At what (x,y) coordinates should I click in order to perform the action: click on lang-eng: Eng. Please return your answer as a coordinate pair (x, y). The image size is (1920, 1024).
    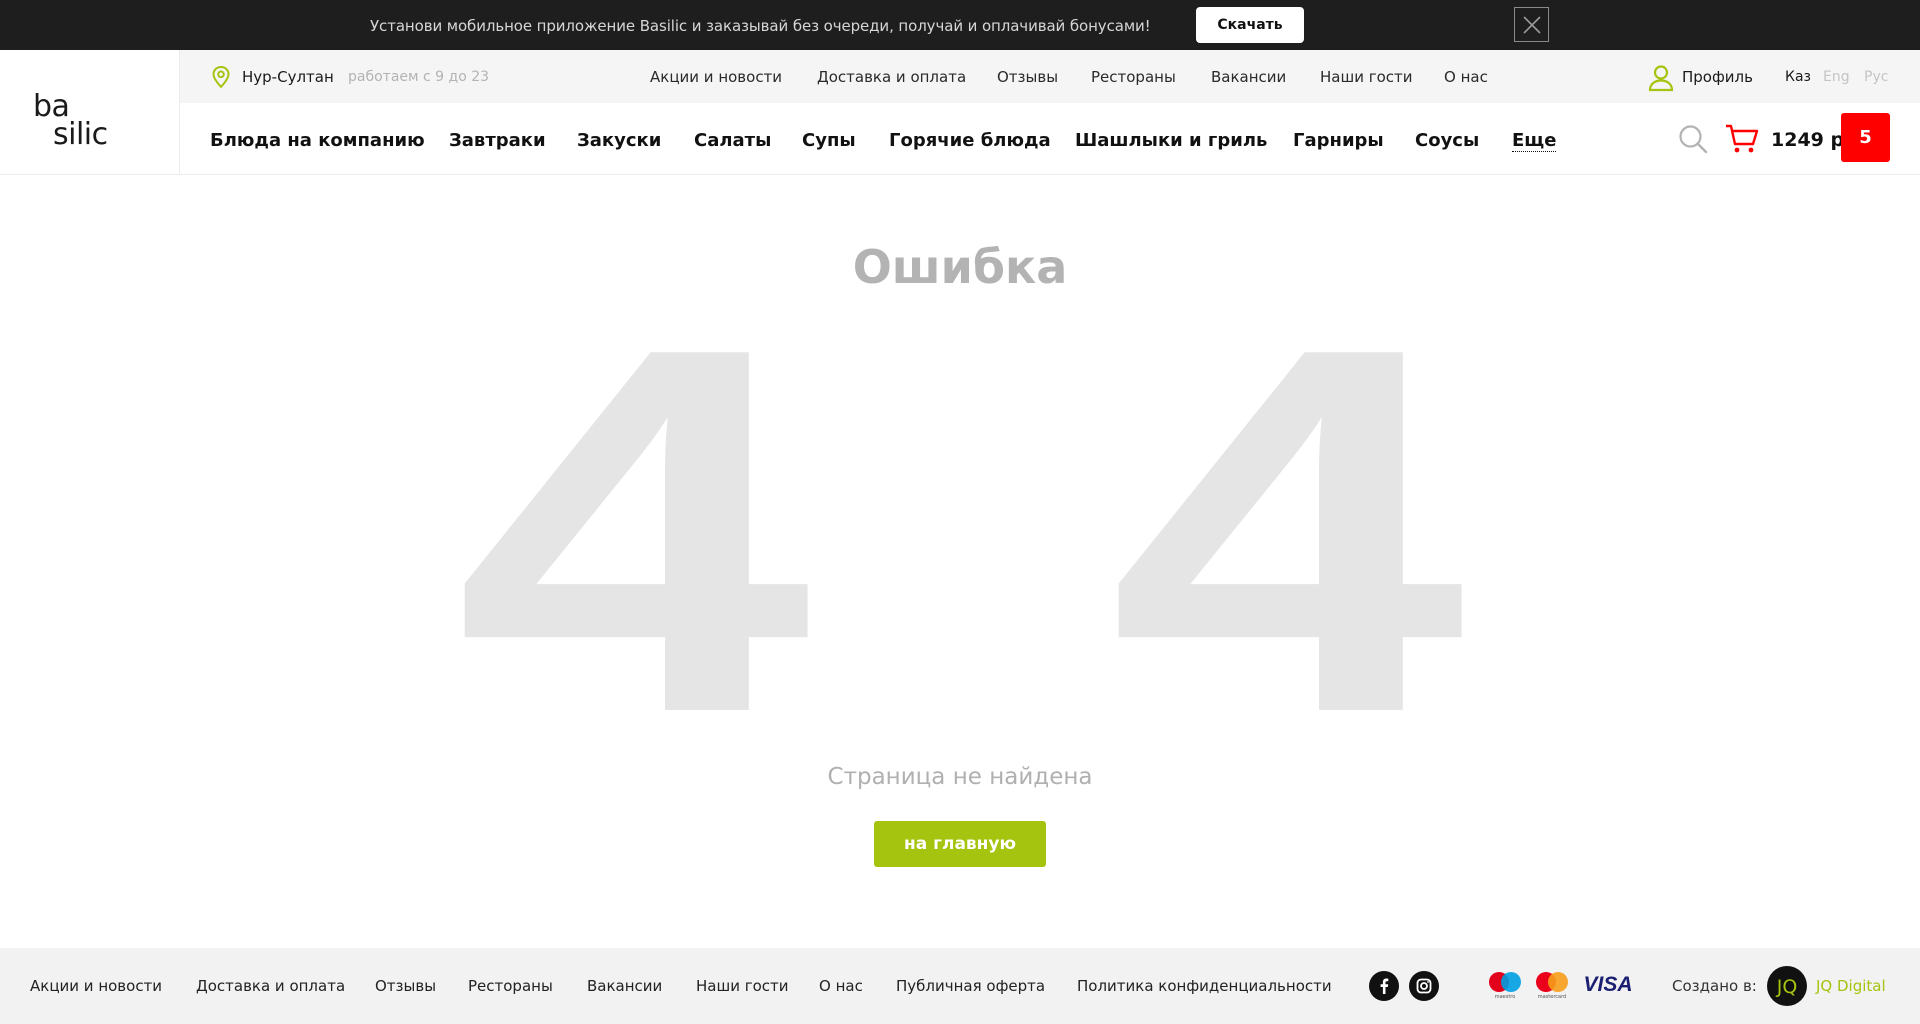
    Looking at the image, I should click on (1836, 77).